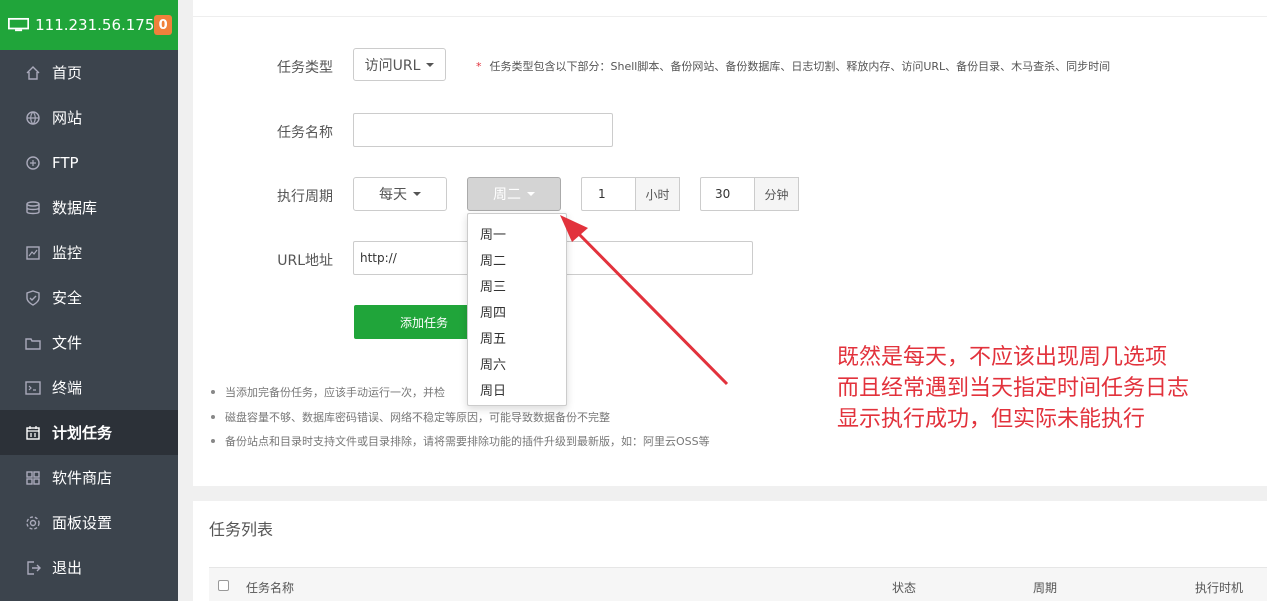 The width and height of the screenshot is (1267, 601). Describe the element at coordinates (517, 337) in the screenshot. I see `weekday-option: 周五` at that location.